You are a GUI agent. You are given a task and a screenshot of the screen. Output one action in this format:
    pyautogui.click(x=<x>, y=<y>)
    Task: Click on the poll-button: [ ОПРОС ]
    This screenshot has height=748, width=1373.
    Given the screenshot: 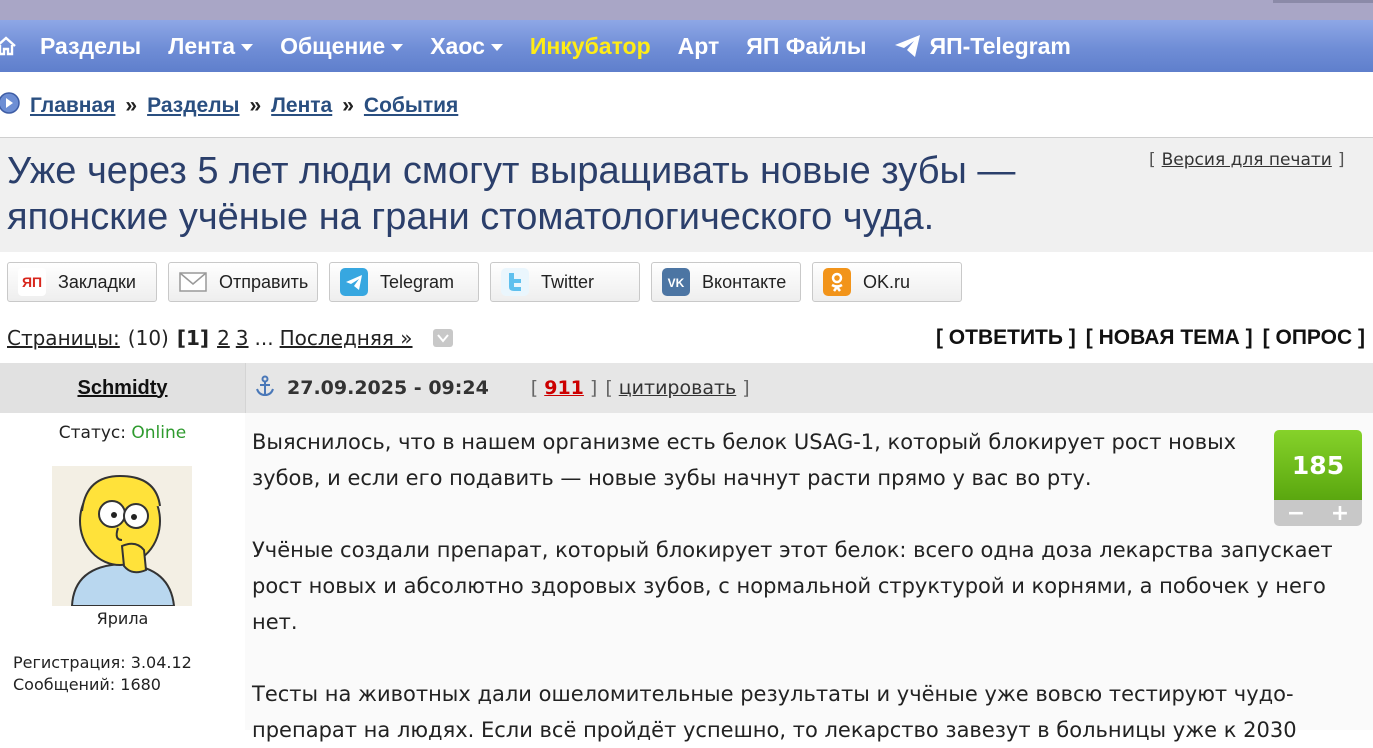 What is the action you would take?
    pyautogui.click(x=1314, y=338)
    